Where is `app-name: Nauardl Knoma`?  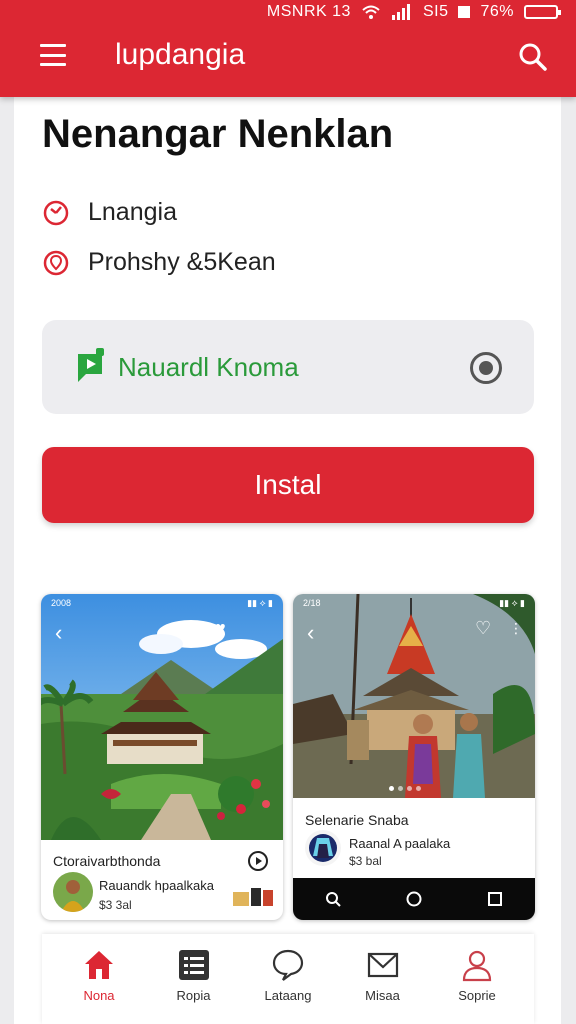 app-name: Nauardl Knoma is located at coordinates (208, 367).